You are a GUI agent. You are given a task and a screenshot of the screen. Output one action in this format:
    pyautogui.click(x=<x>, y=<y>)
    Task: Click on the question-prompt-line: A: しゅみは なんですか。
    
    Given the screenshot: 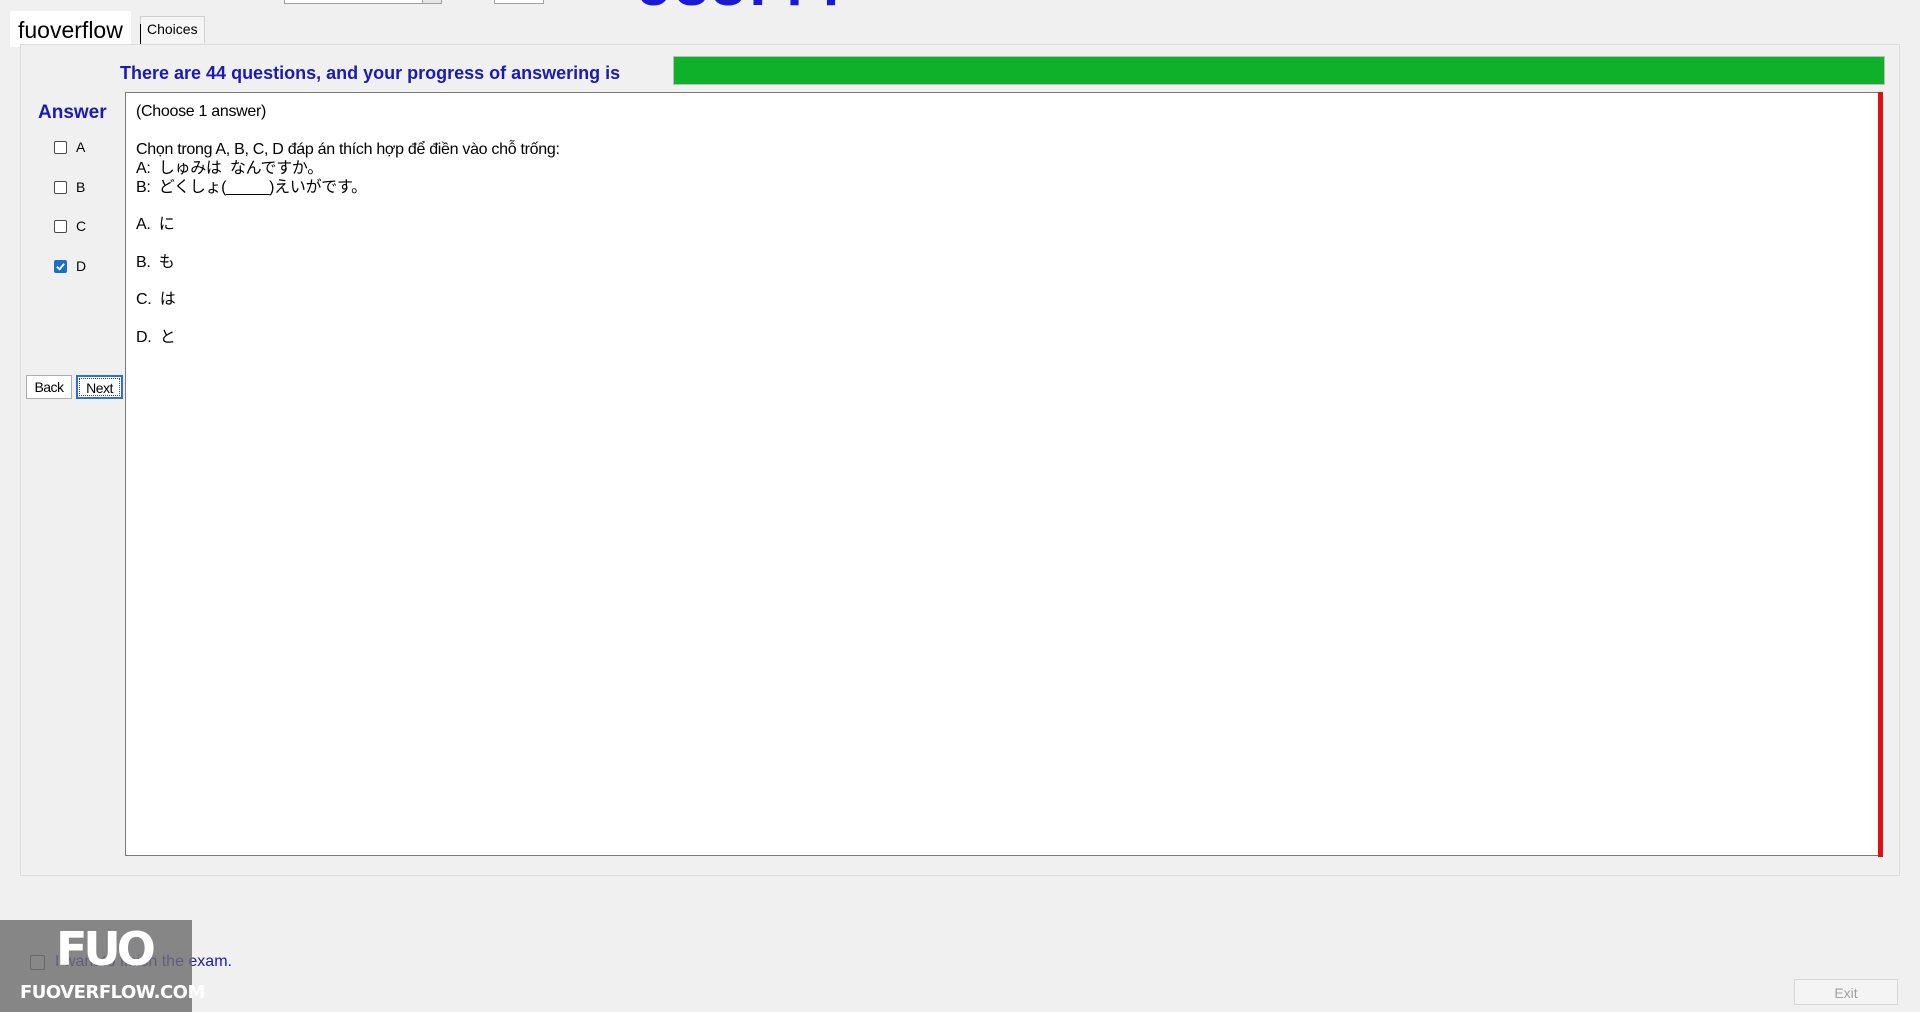 What is the action you would take?
    pyautogui.click(x=229, y=168)
    